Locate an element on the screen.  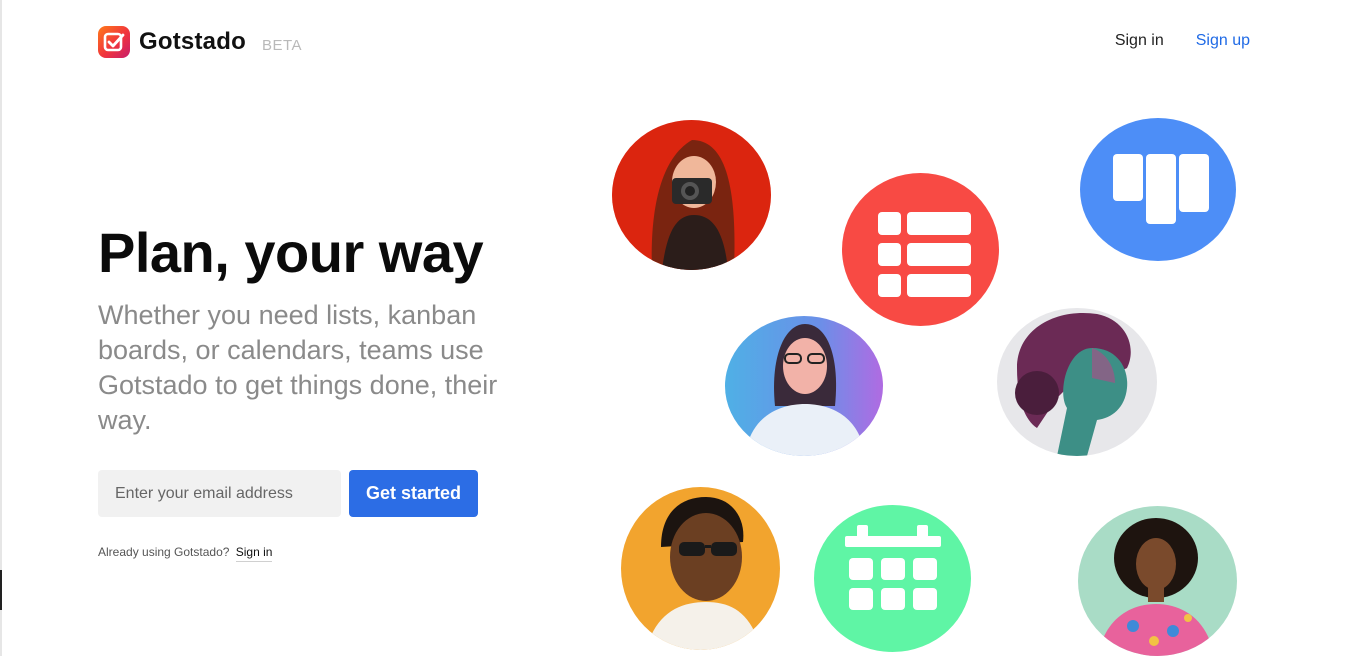
list-icon is located at coordinates (920, 249).